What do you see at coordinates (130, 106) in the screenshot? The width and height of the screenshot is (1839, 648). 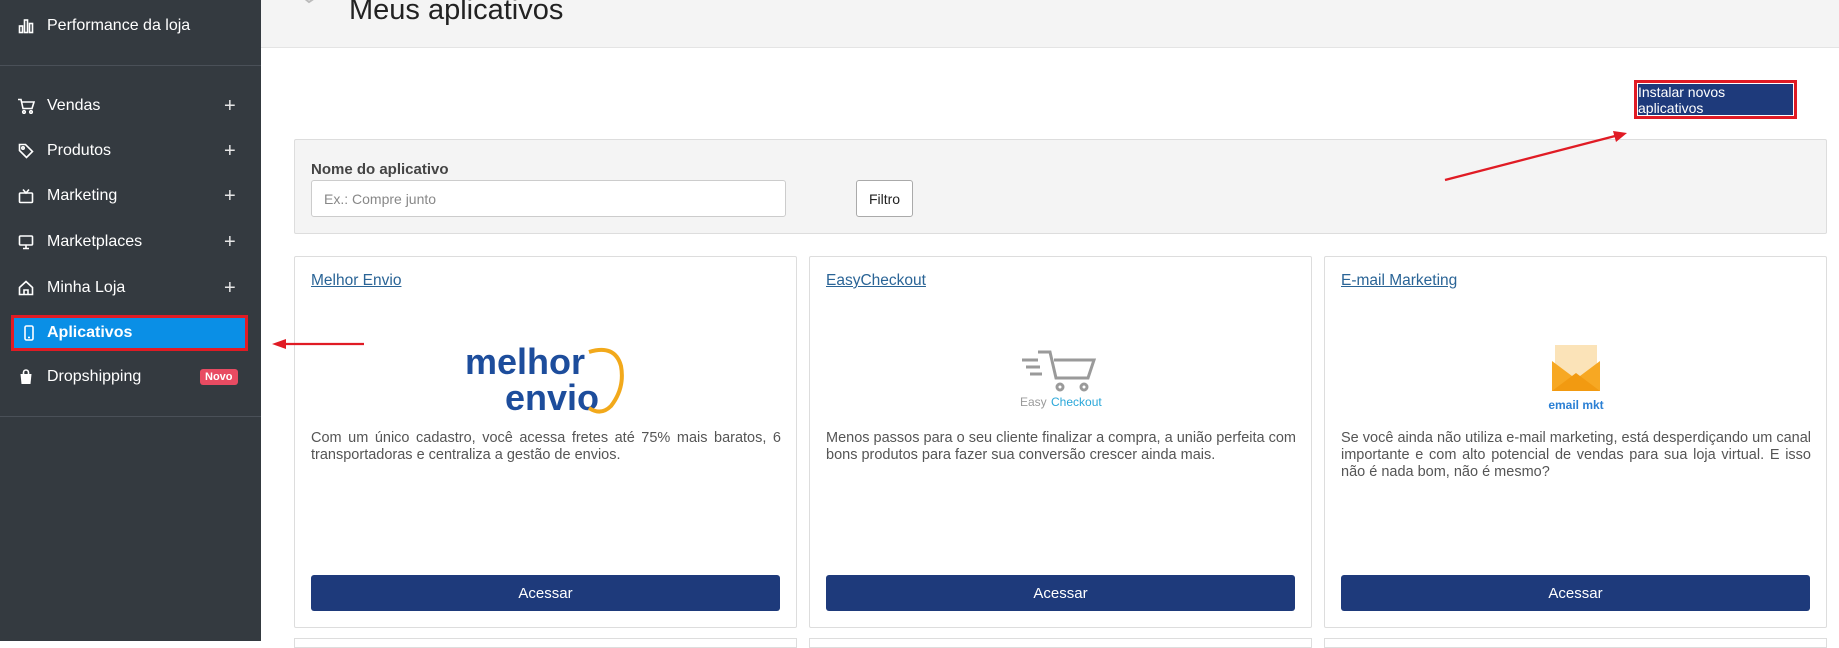 I see `sidebar-item-vendas: Vendas +` at bounding box center [130, 106].